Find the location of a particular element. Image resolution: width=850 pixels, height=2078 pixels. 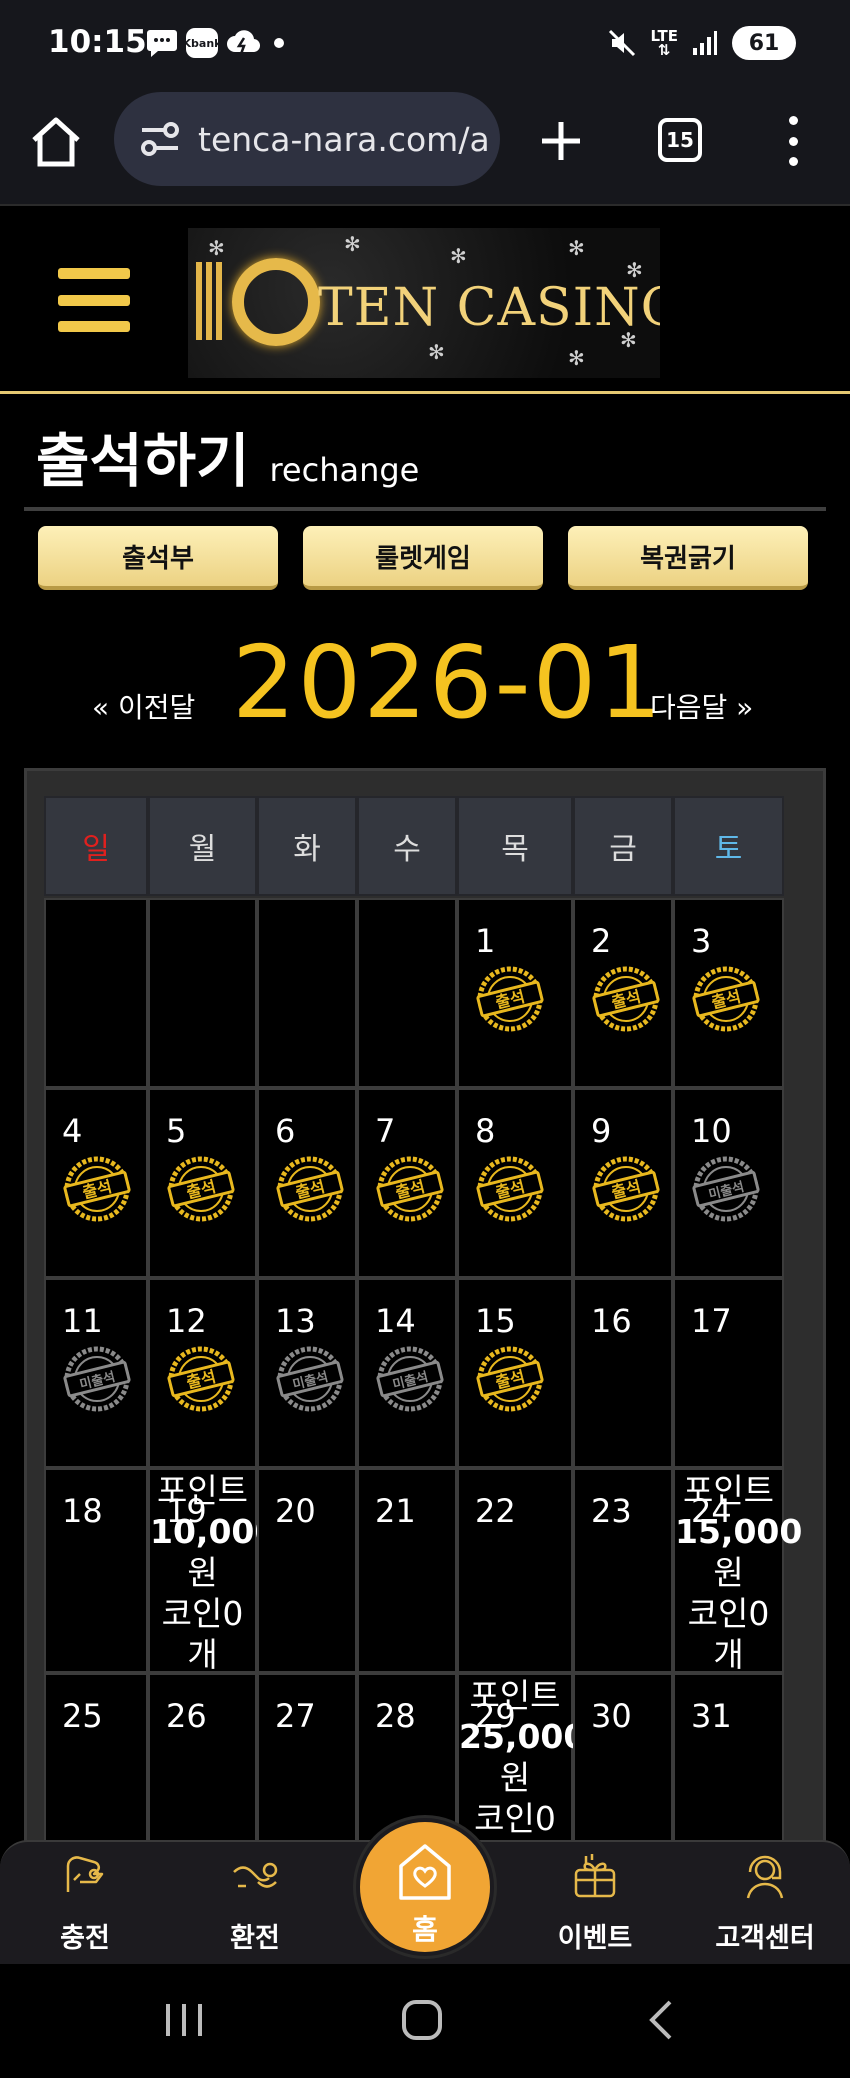

logo-ring-graphic is located at coordinates (276, 302).